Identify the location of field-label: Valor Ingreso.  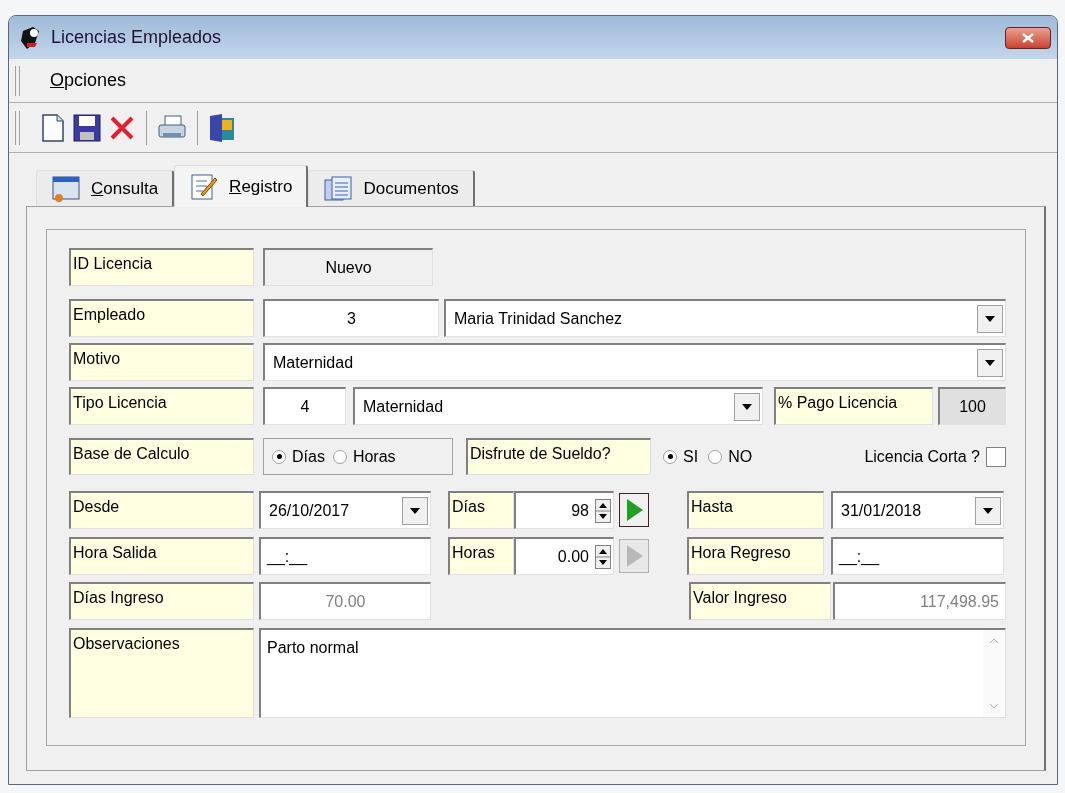
(760, 601).